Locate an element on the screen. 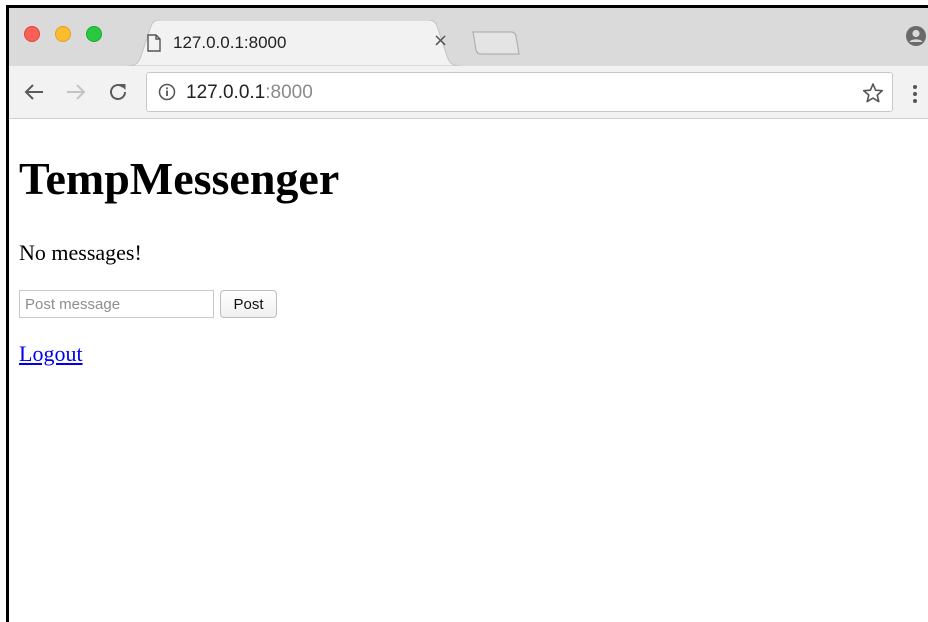  logout-link: Logout is located at coordinates (51, 354).